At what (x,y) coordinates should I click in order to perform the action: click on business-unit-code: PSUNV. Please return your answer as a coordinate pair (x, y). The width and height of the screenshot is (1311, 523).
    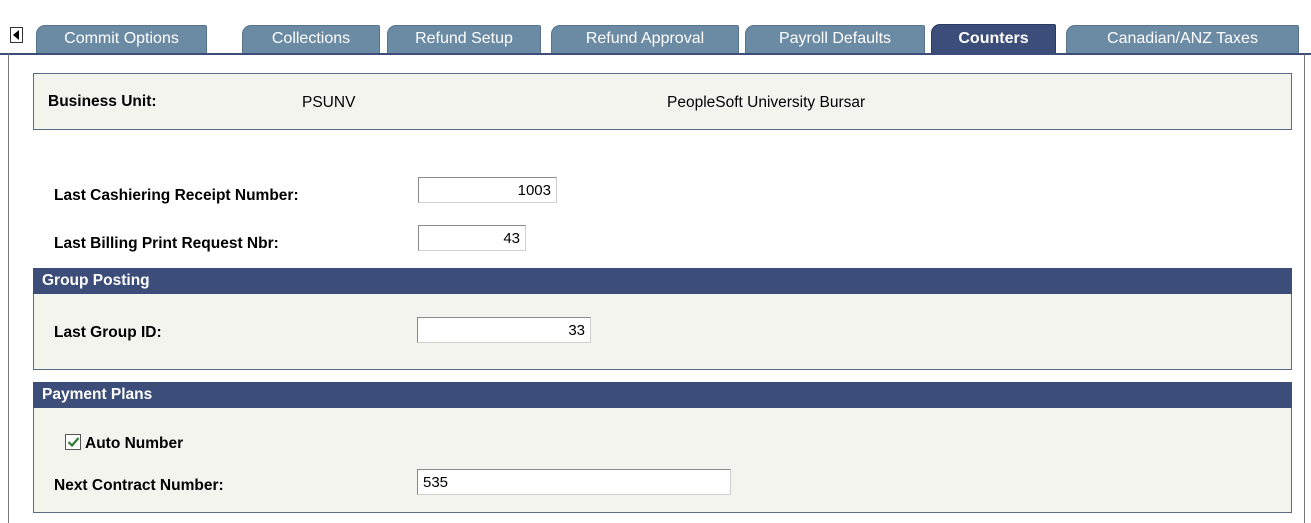
    Looking at the image, I should click on (329, 102).